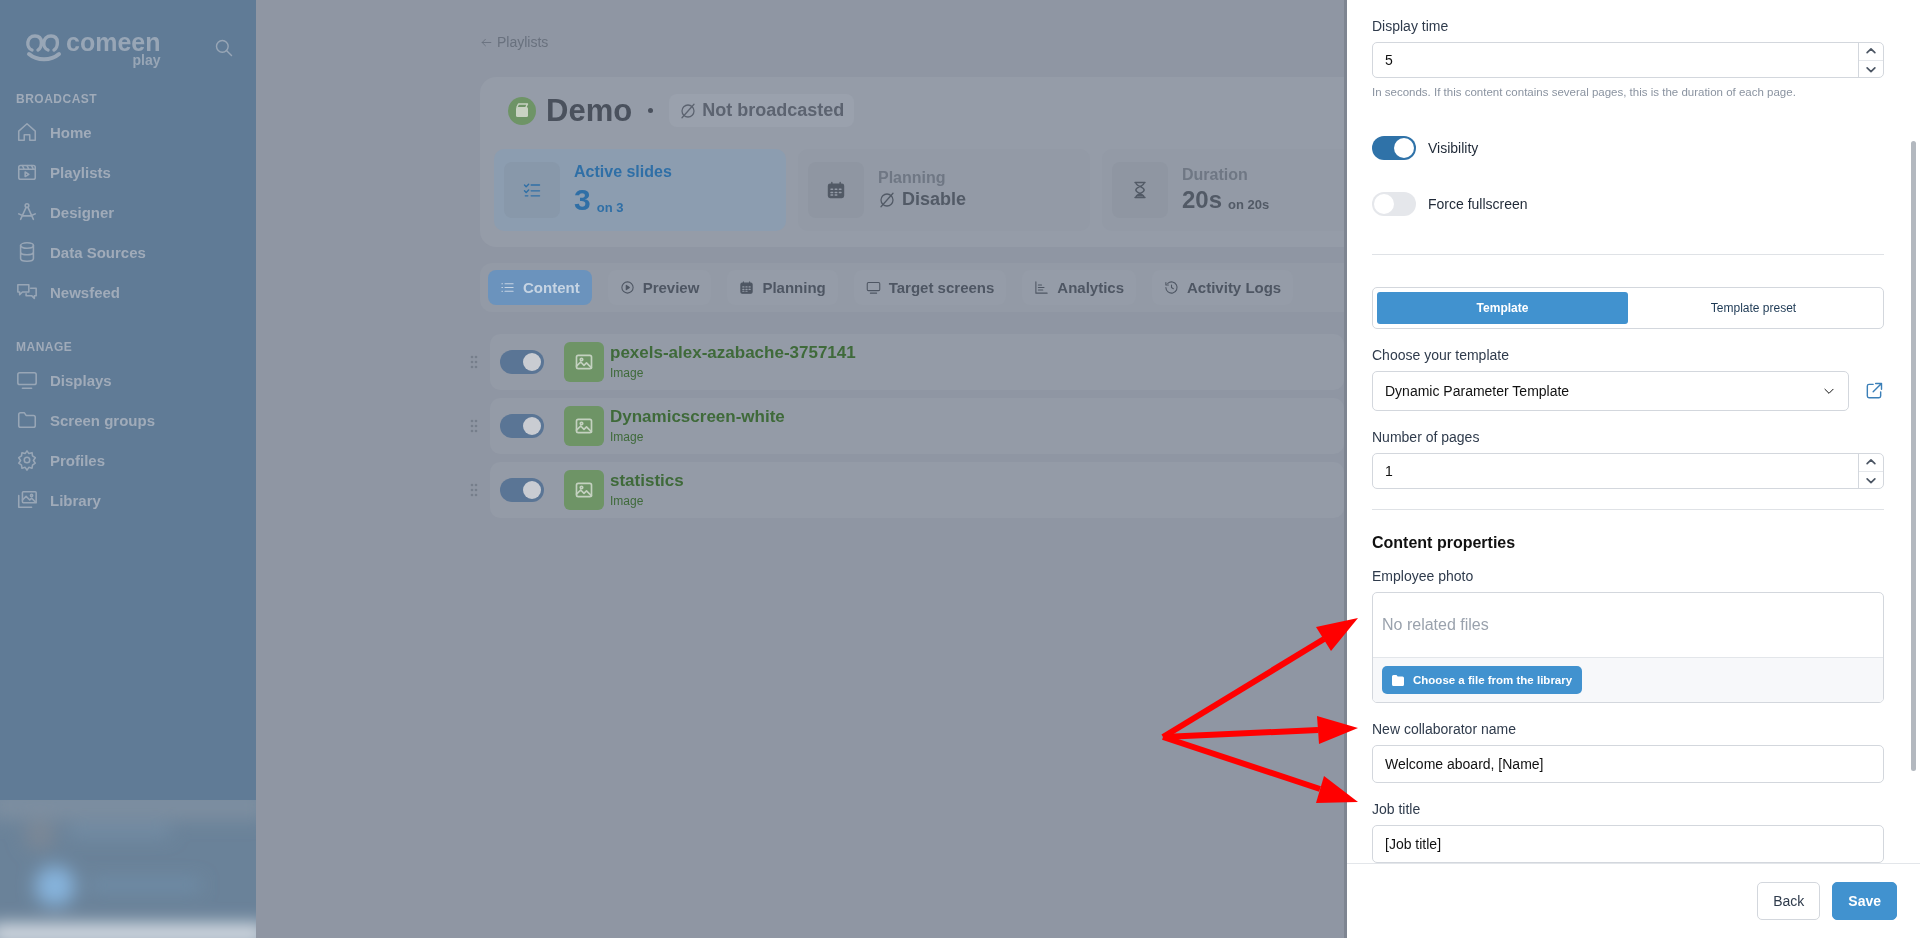  Describe the element at coordinates (128, 132) in the screenshot. I see `sidebar-item: Home` at that location.